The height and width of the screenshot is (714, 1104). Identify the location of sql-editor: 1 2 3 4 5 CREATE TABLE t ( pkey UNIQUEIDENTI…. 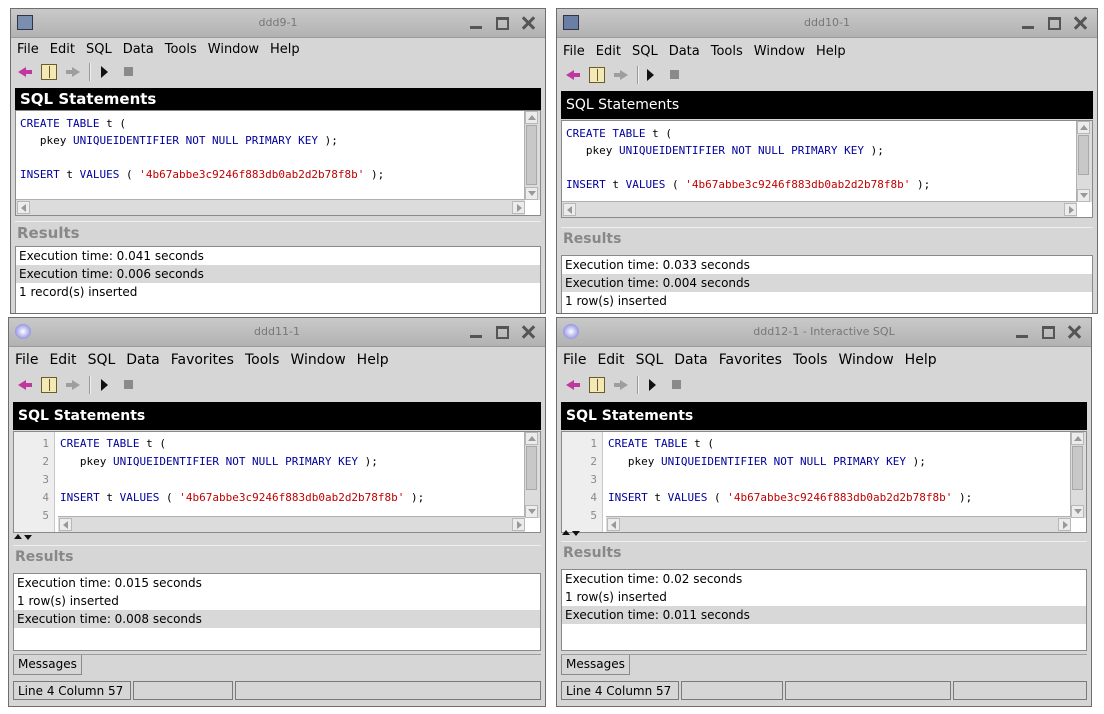
(277, 482).